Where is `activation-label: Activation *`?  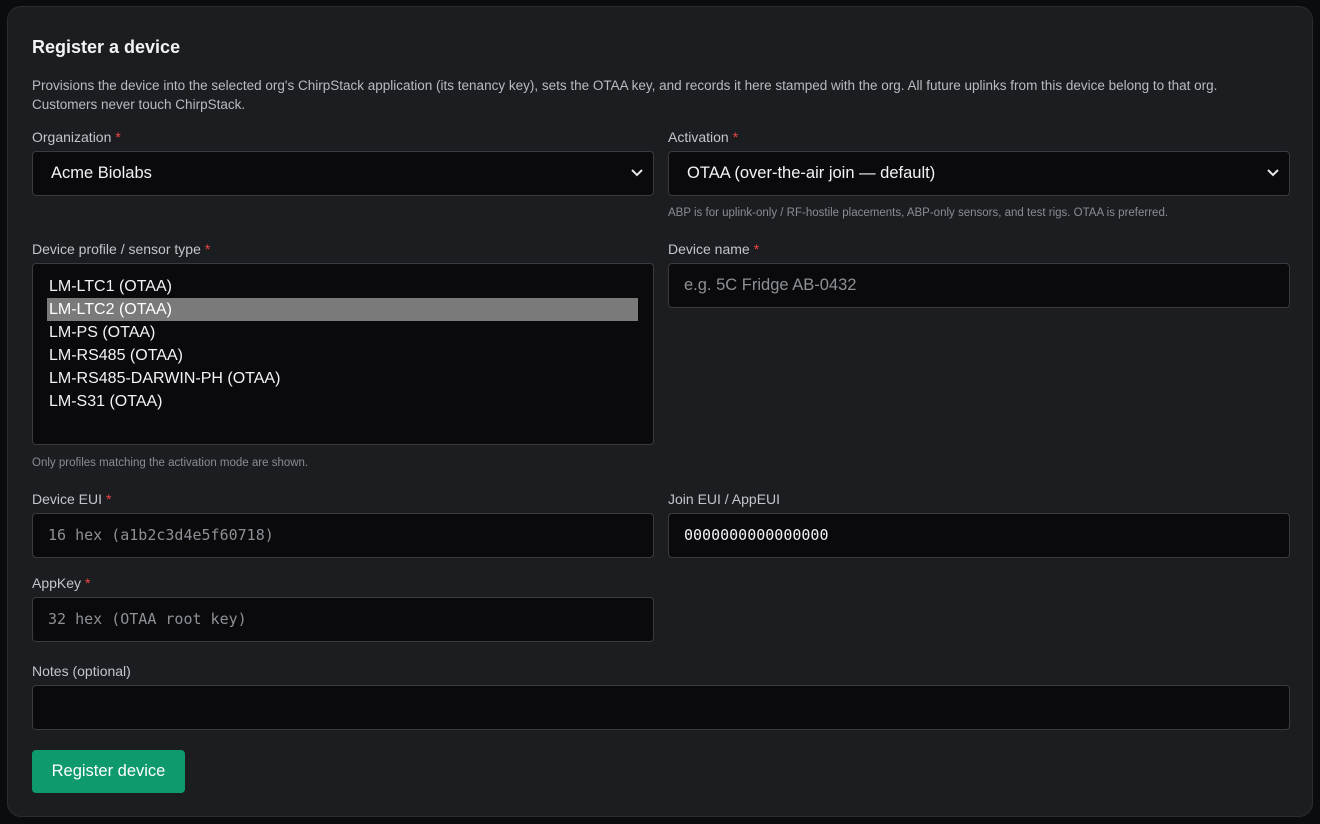 activation-label: Activation * is located at coordinates (703, 137).